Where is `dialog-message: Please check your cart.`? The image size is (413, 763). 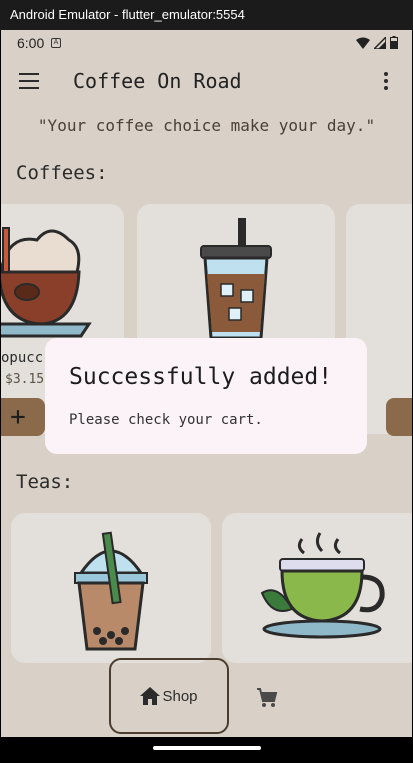
dialog-message: Please check your cart. is located at coordinates (166, 420).